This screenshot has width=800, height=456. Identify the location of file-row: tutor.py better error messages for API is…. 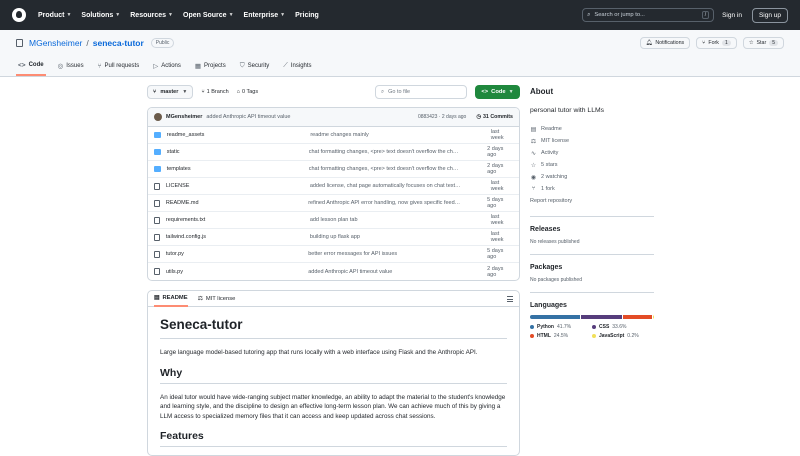
(333, 254).